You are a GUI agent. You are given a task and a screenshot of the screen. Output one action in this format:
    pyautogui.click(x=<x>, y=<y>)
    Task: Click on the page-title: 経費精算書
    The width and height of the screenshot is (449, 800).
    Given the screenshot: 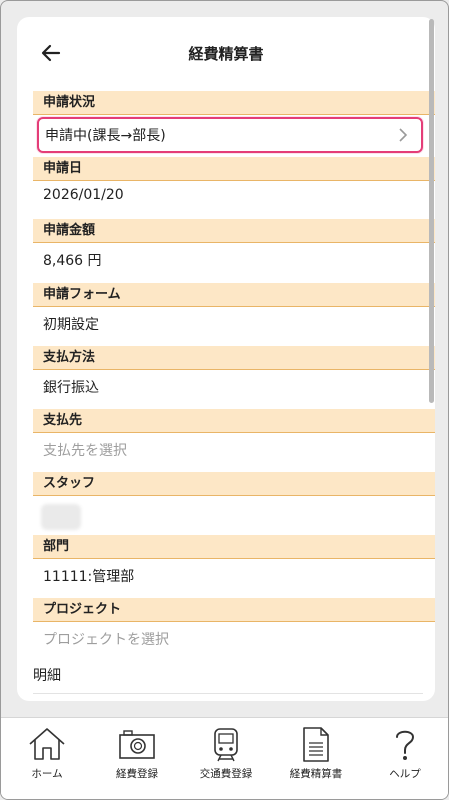 What is the action you would take?
    pyautogui.click(x=226, y=54)
    